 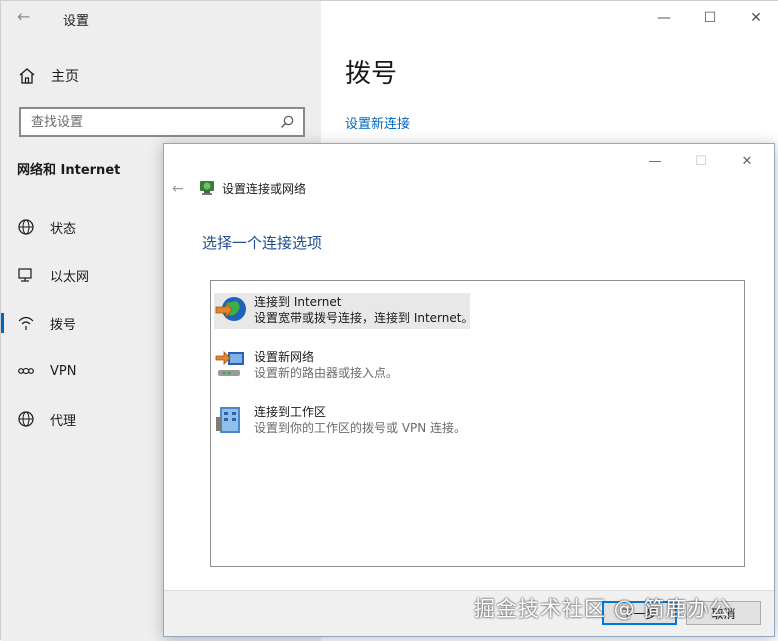 What do you see at coordinates (228, 420) in the screenshot?
I see `workplace-icon` at bounding box center [228, 420].